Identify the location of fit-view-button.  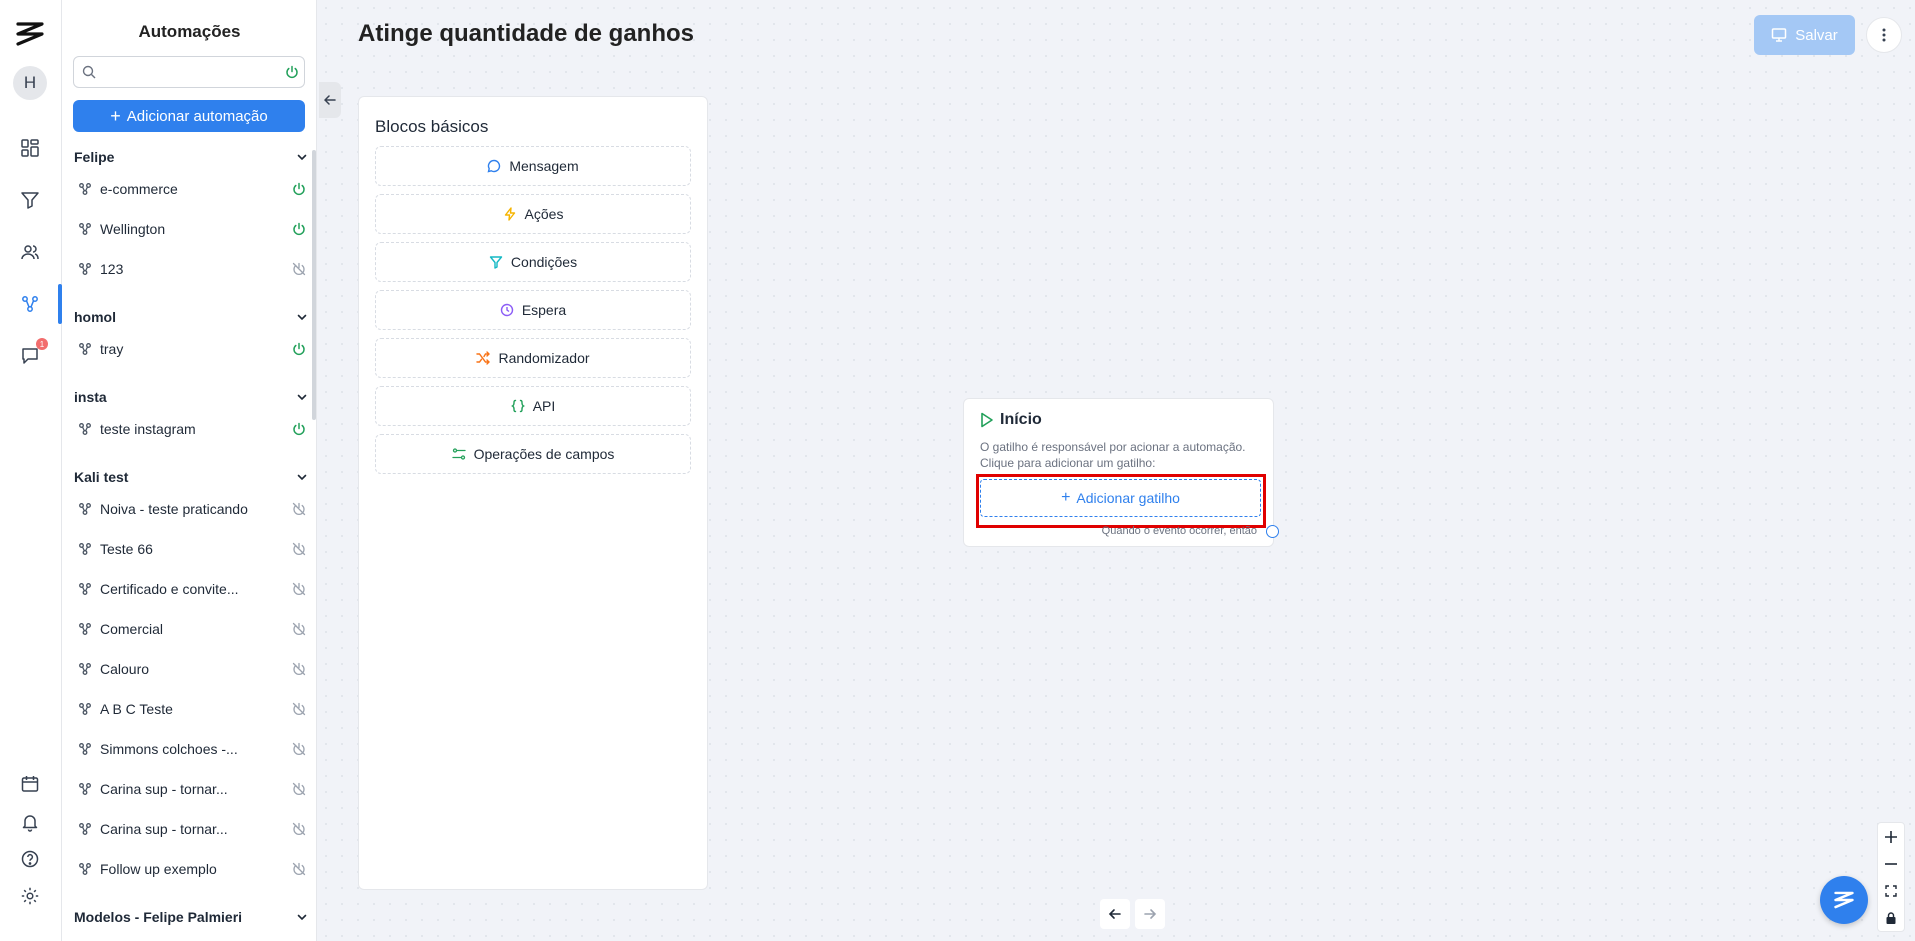
(1891, 890).